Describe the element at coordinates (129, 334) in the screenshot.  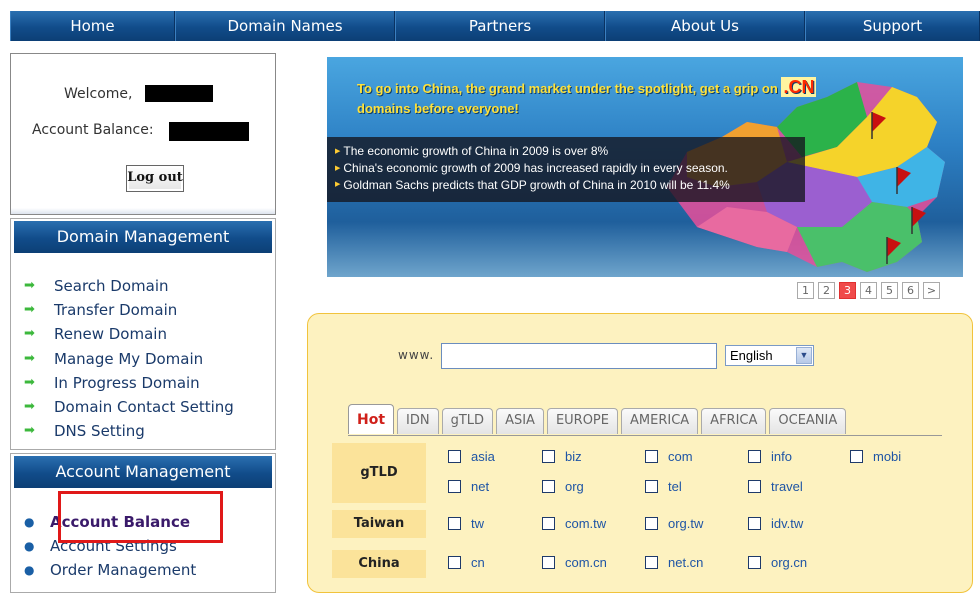
I see `menu-item-renew-domain: ➡ Renew Domain` at that location.